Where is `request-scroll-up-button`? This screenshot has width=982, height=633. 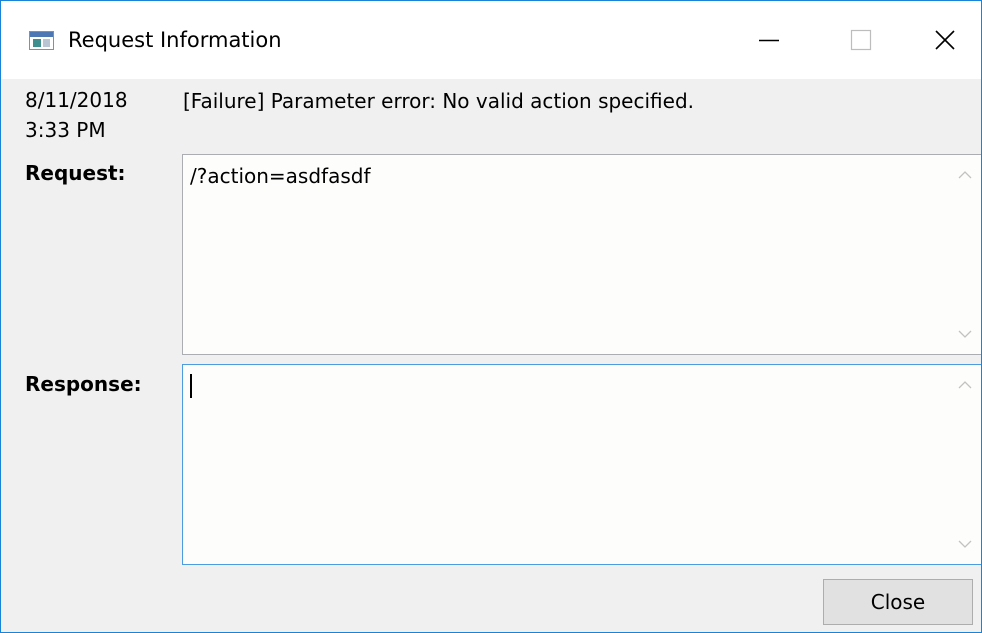 request-scroll-up-button is located at coordinates (965, 175).